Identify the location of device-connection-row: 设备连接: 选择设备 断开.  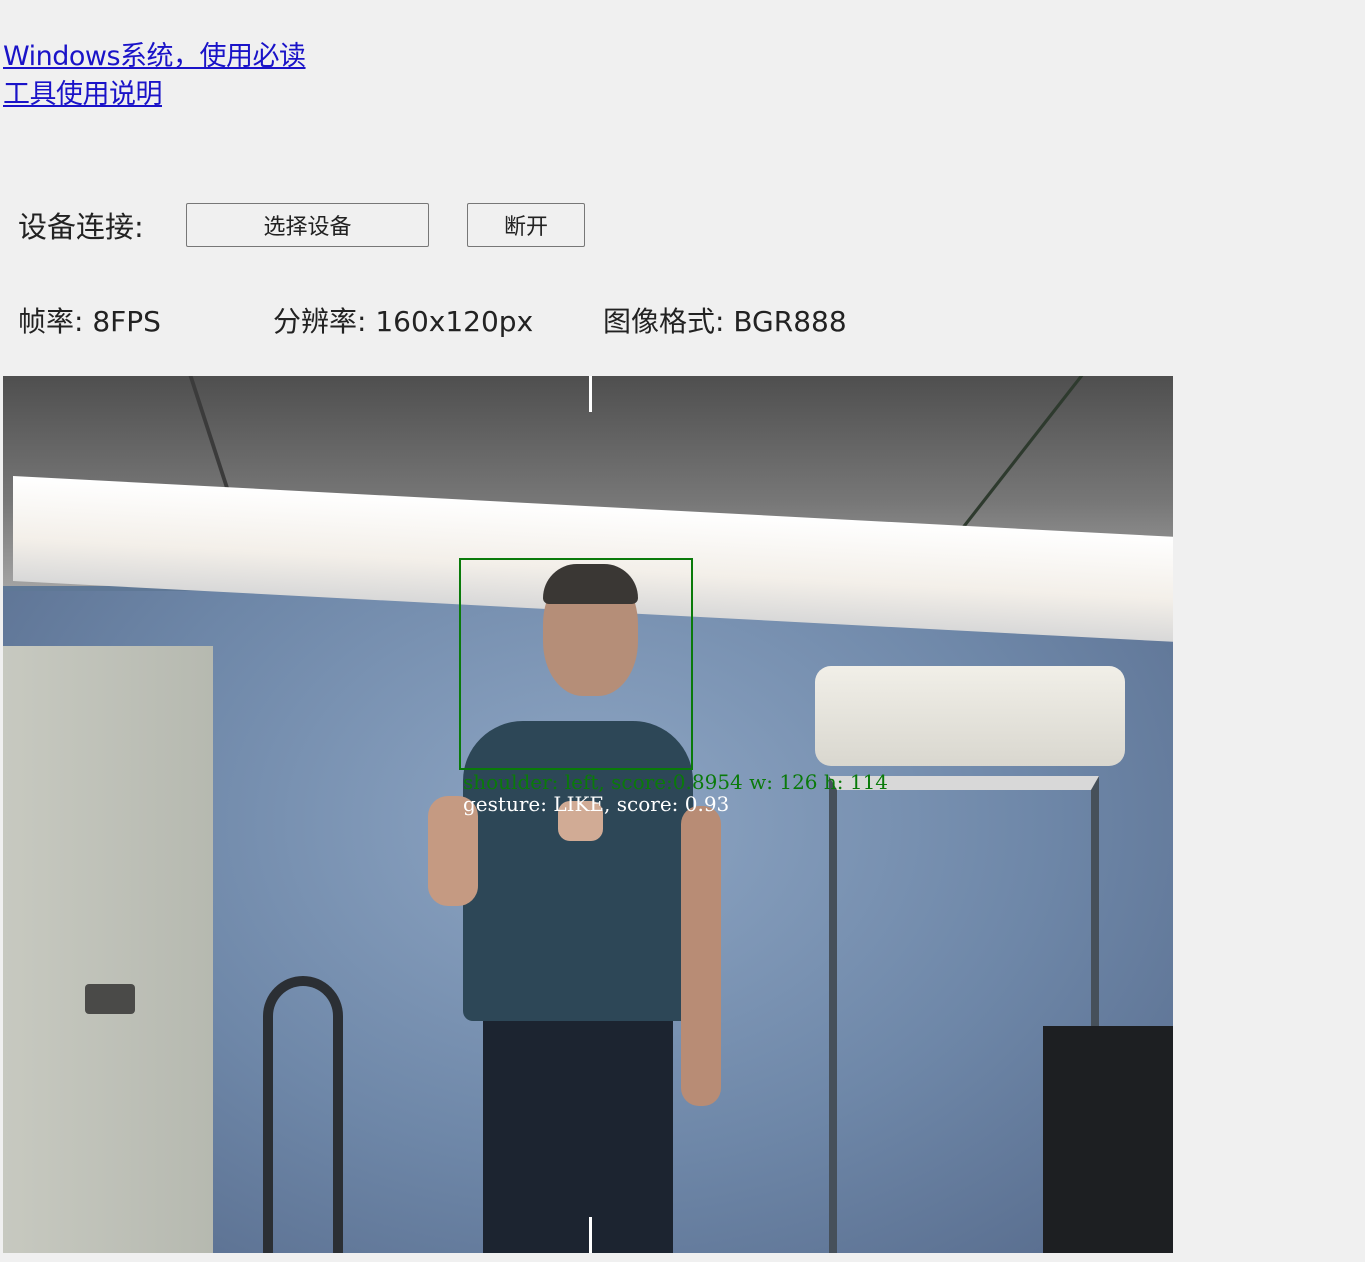
(301, 224).